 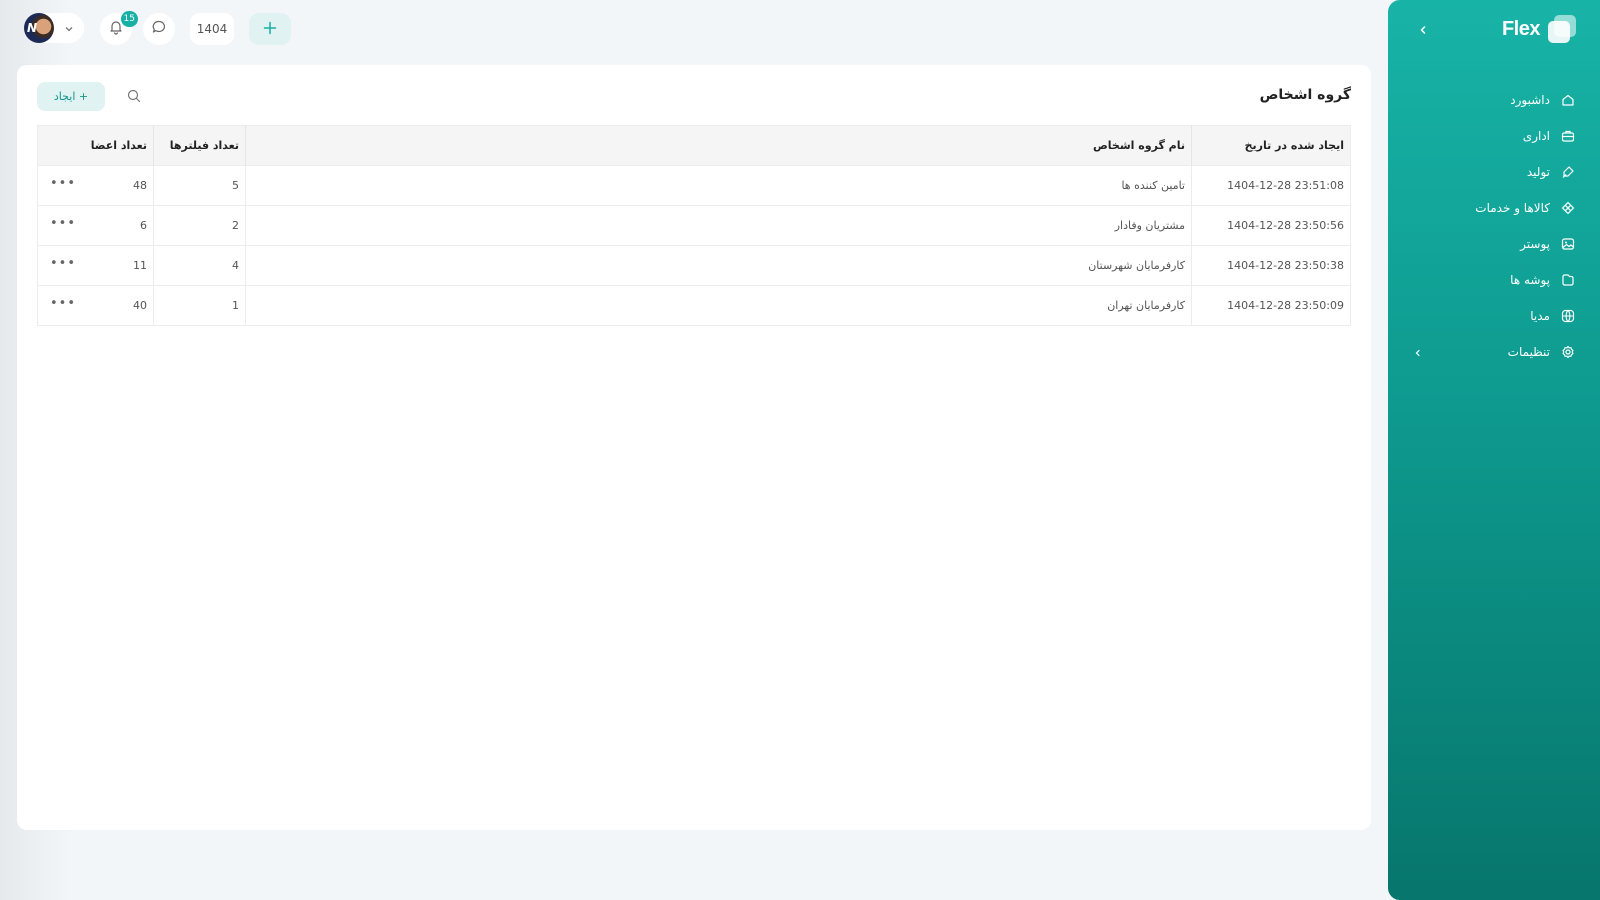 I want to click on notification-badge: 15, so click(x=129, y=19).